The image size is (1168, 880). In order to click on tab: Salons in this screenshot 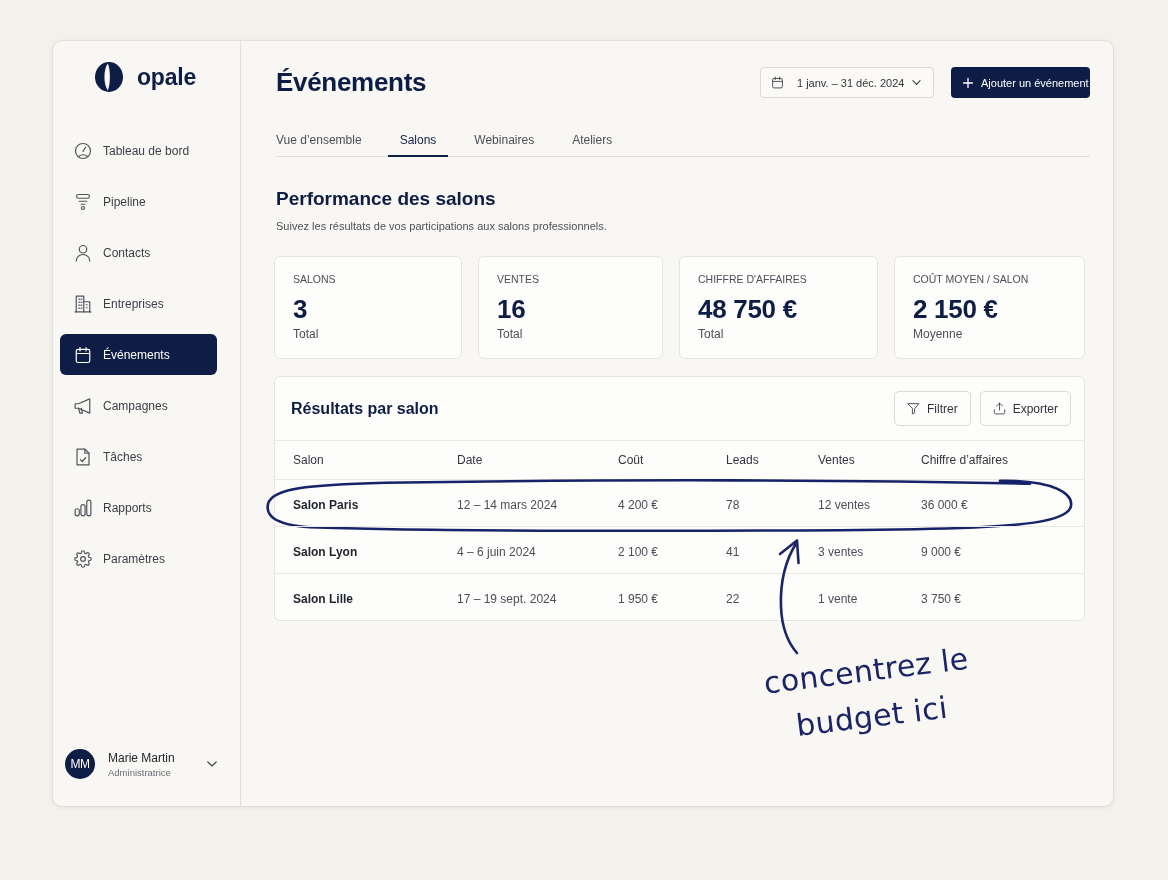, I will do `click(418, 140)`.